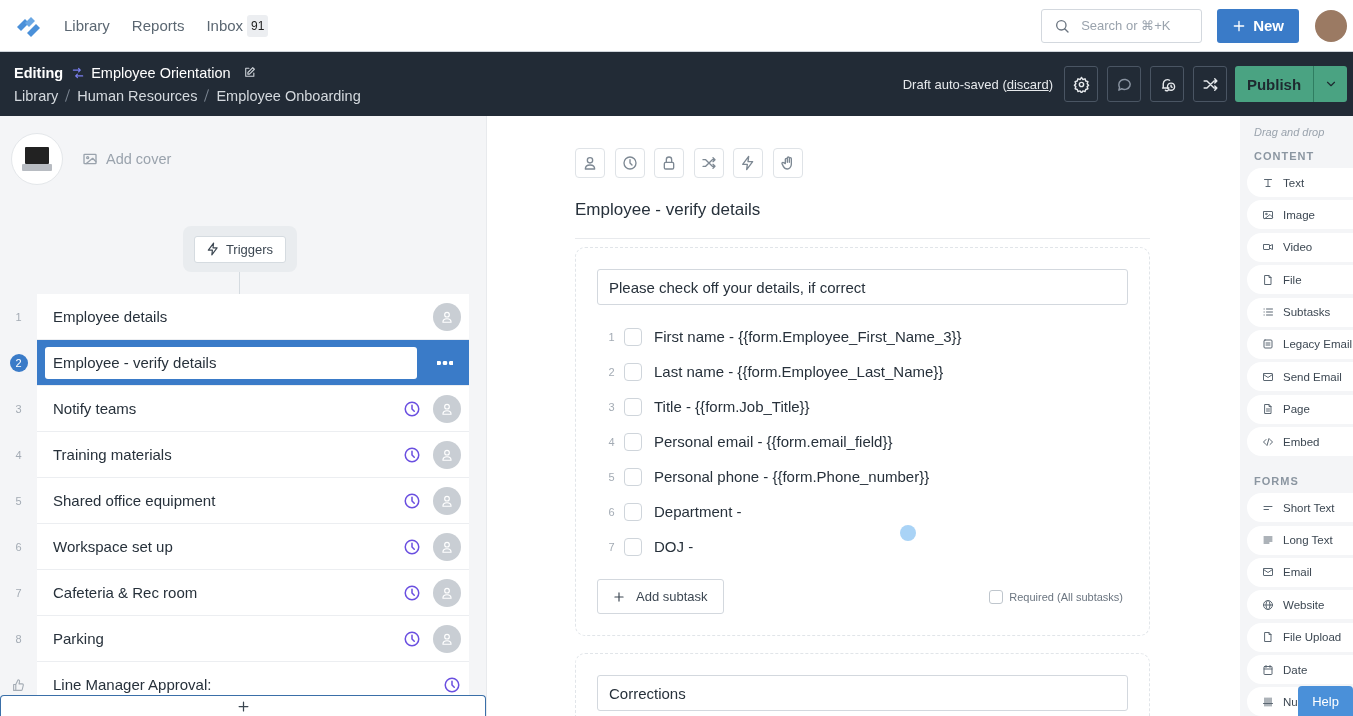 The image size is (1353, 716). I want to click on required-label: Required (All subtasks), so click(1066, 596).